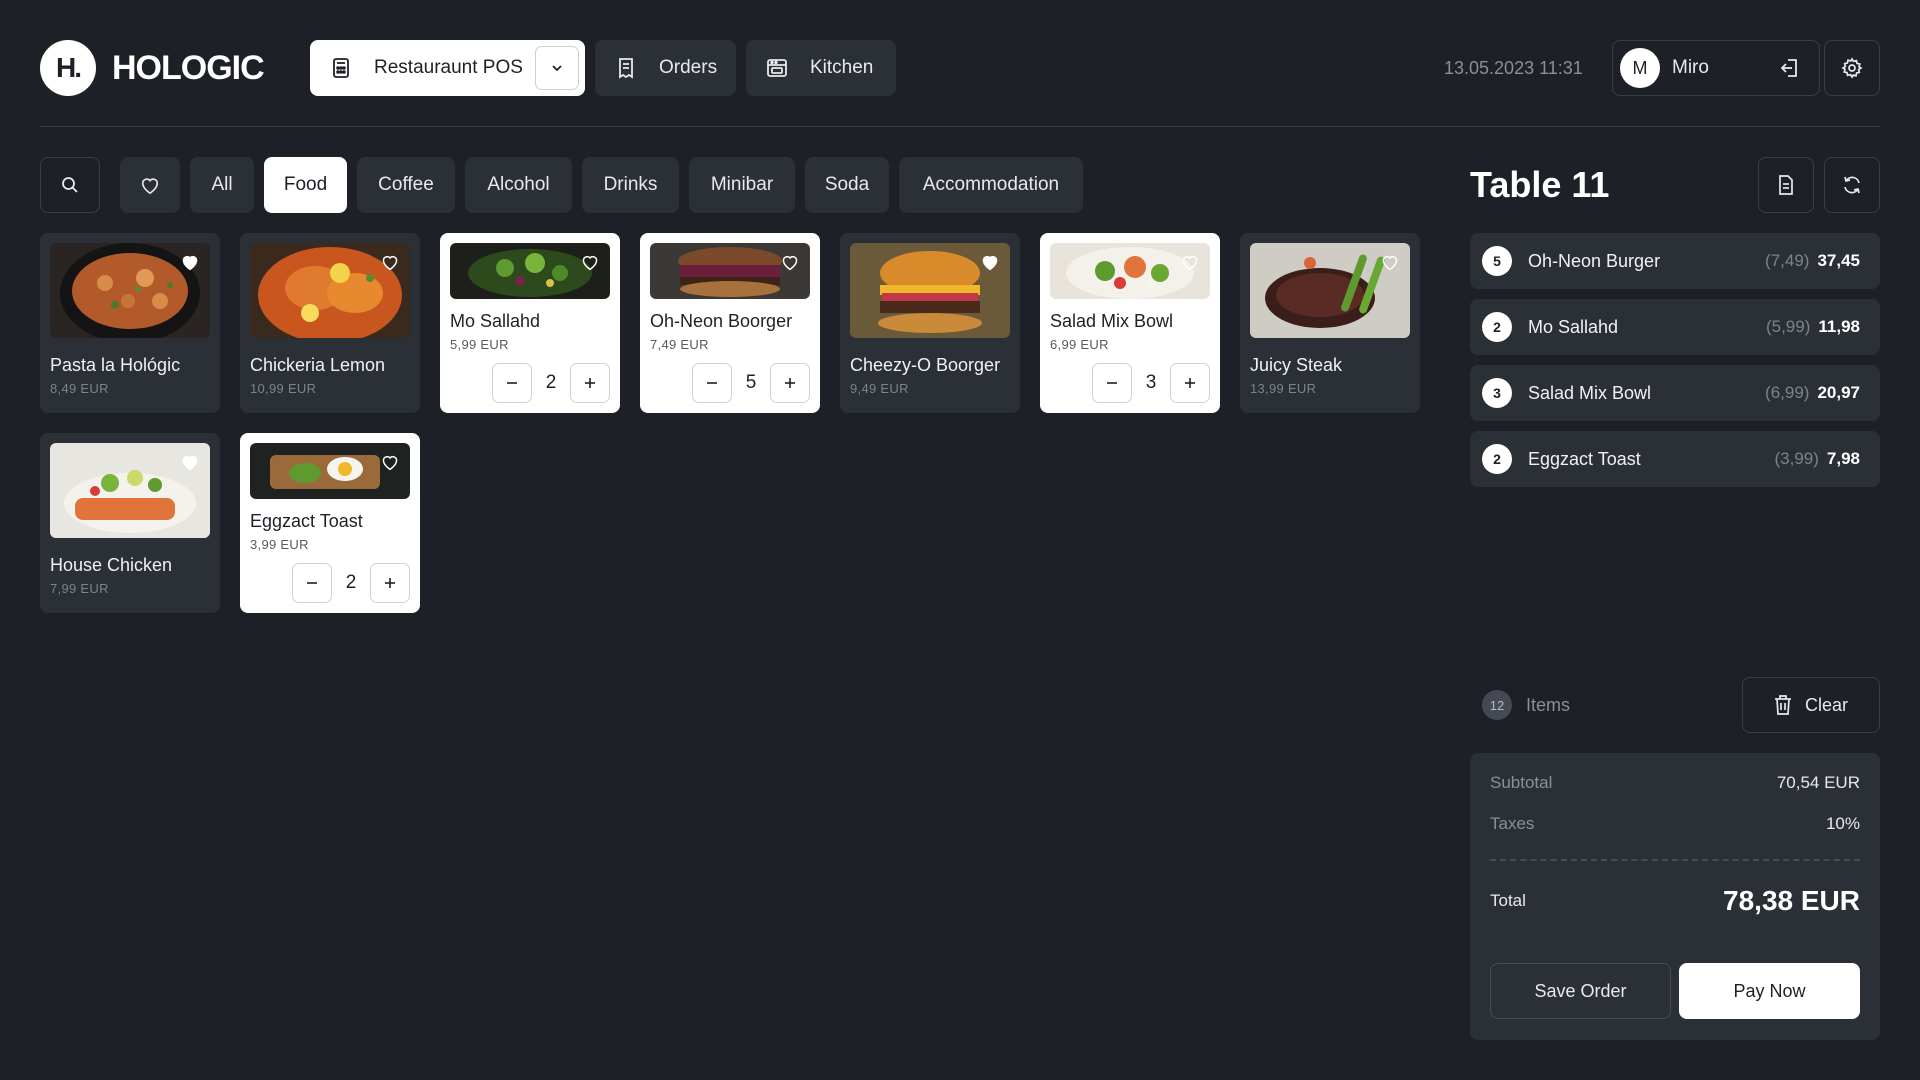 The image size is (1920, 1080). Describe the element at coordinates (1838, 260) in the screenshot. I see `order-item-total: 37,45` at that location.